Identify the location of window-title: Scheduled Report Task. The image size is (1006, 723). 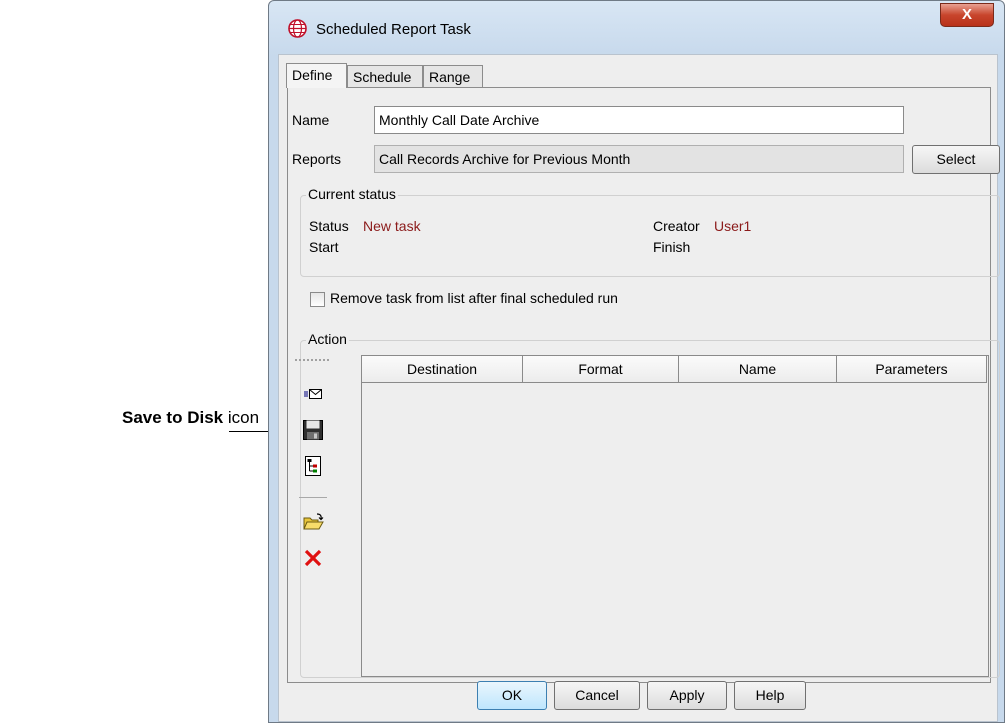
(393, 29).